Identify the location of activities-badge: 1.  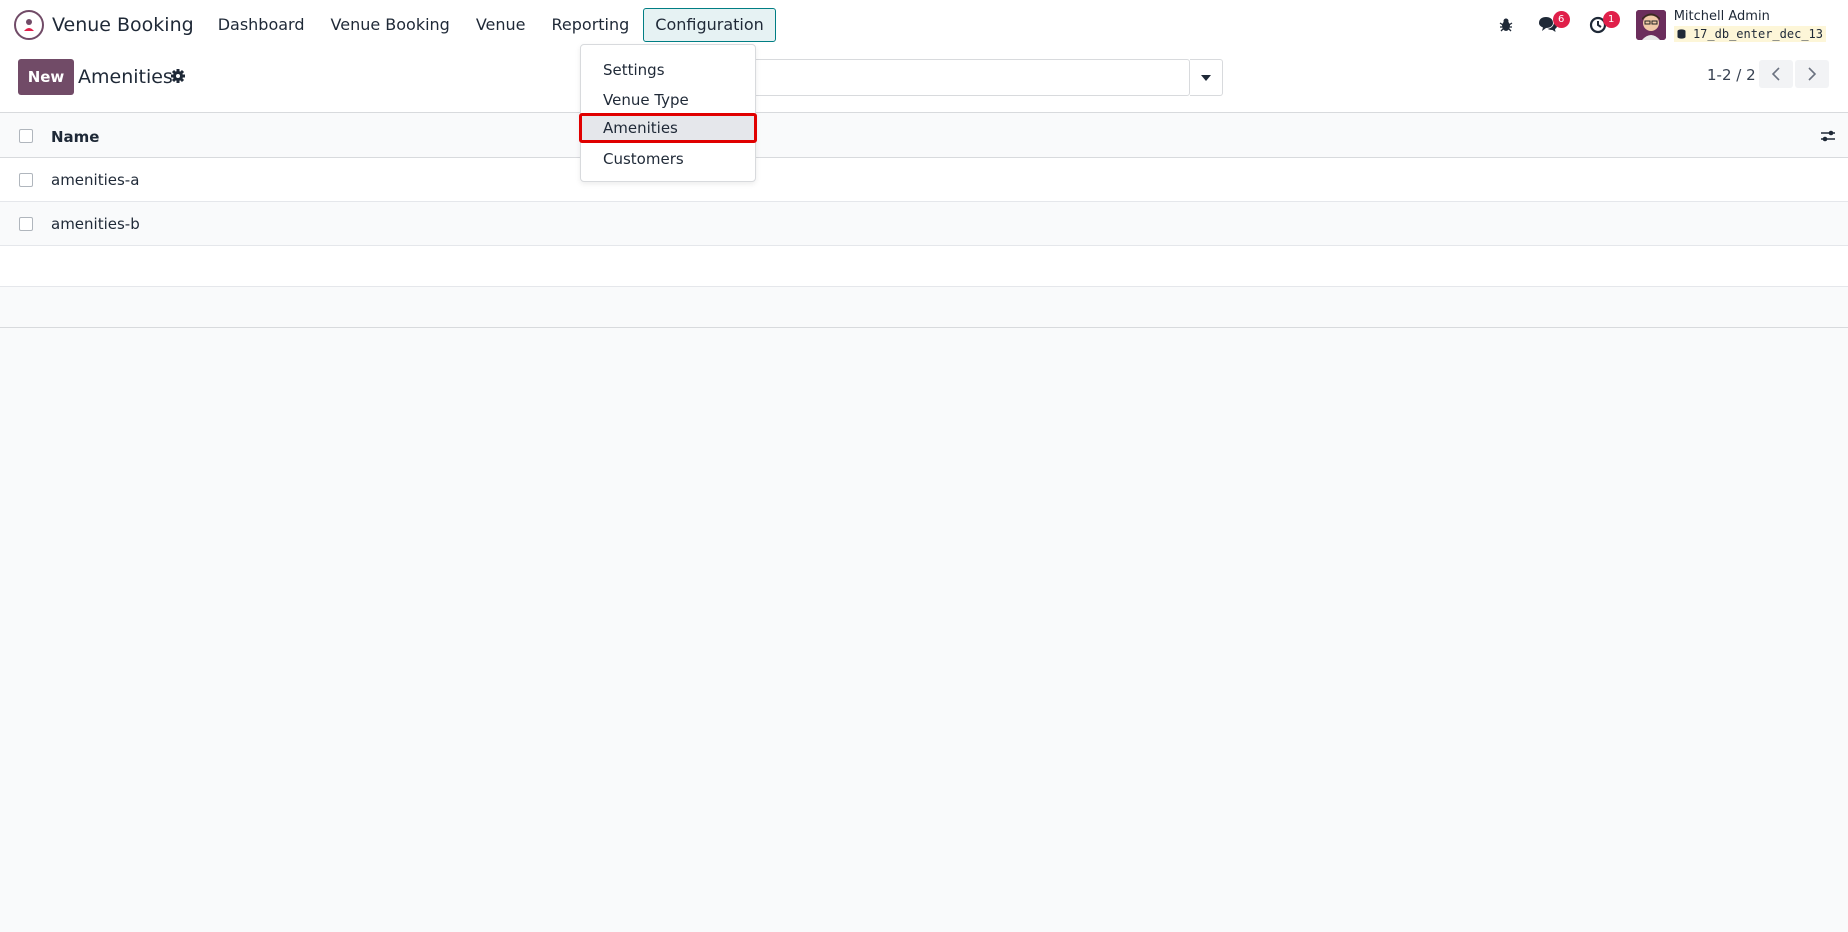
(1611, 19).